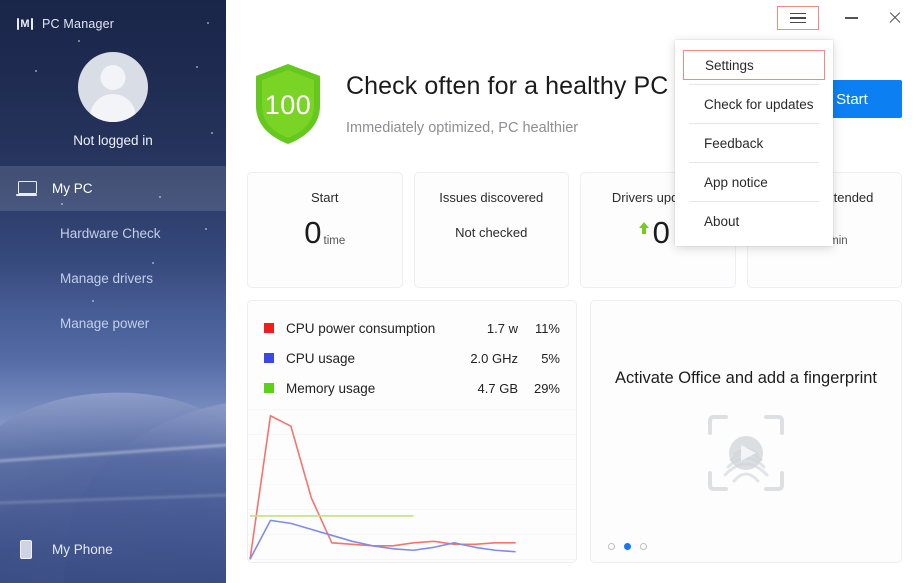 This screenshot has height=583, width=923. Describe the element at coordinates (550, 358) in the screenshot. I see `metric-percent: 5%` at that location.